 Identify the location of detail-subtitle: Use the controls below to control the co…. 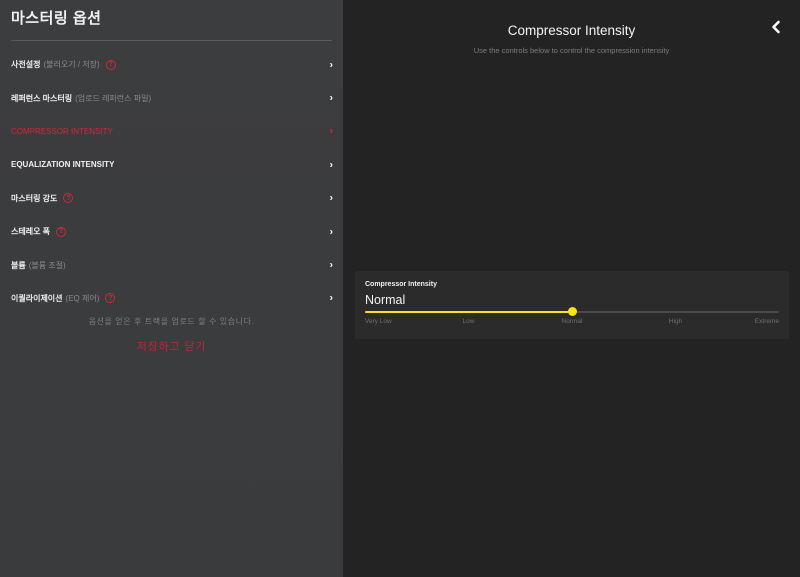
(571, 50).